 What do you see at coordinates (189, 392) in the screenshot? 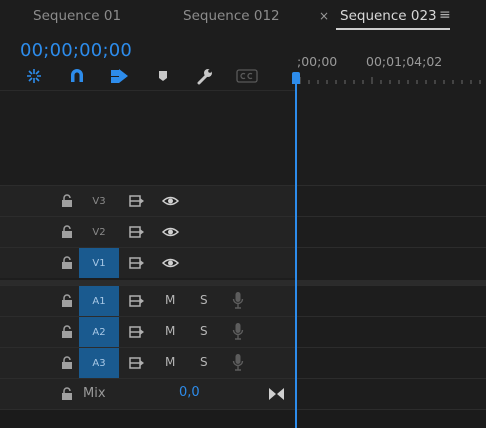
I see `mix-volume-value: 0,0` at bounding box center [189, 392].